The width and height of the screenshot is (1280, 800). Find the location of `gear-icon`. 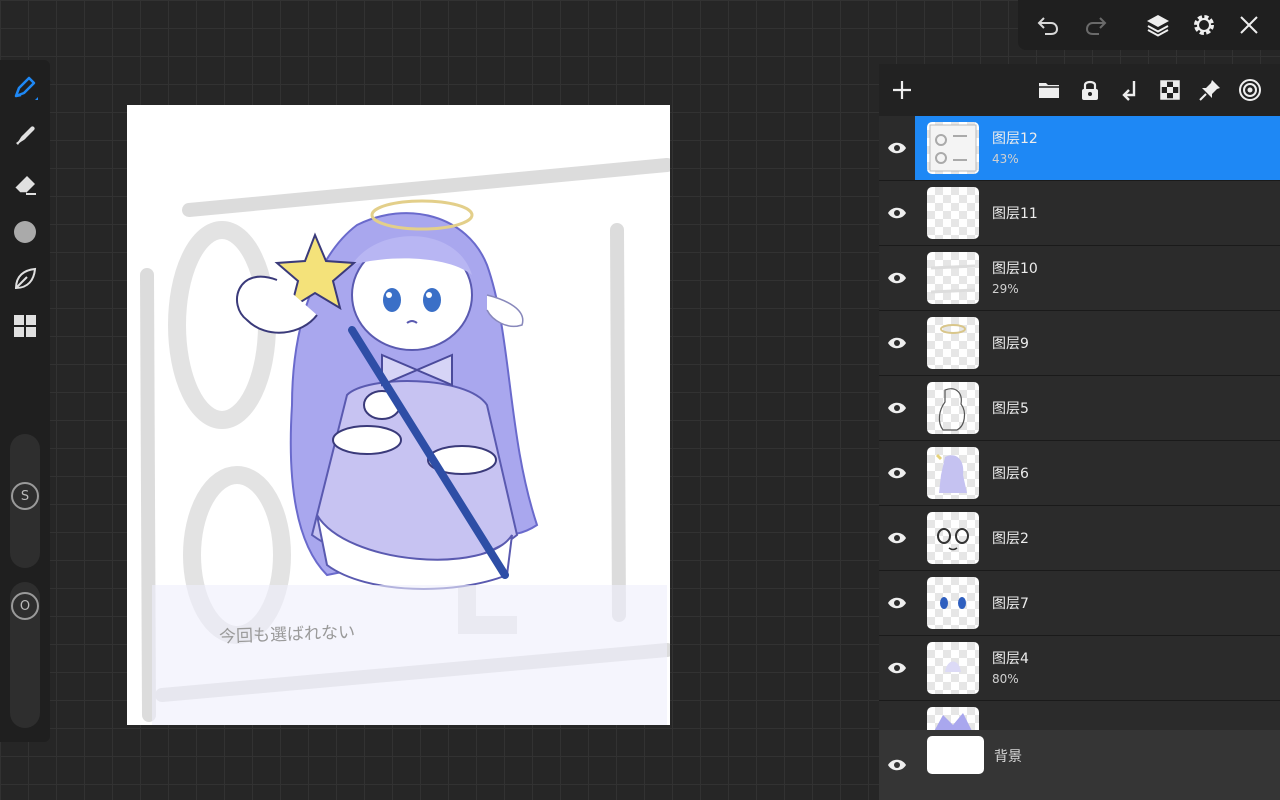

gear-icon is located at coordinates (1204, 25).